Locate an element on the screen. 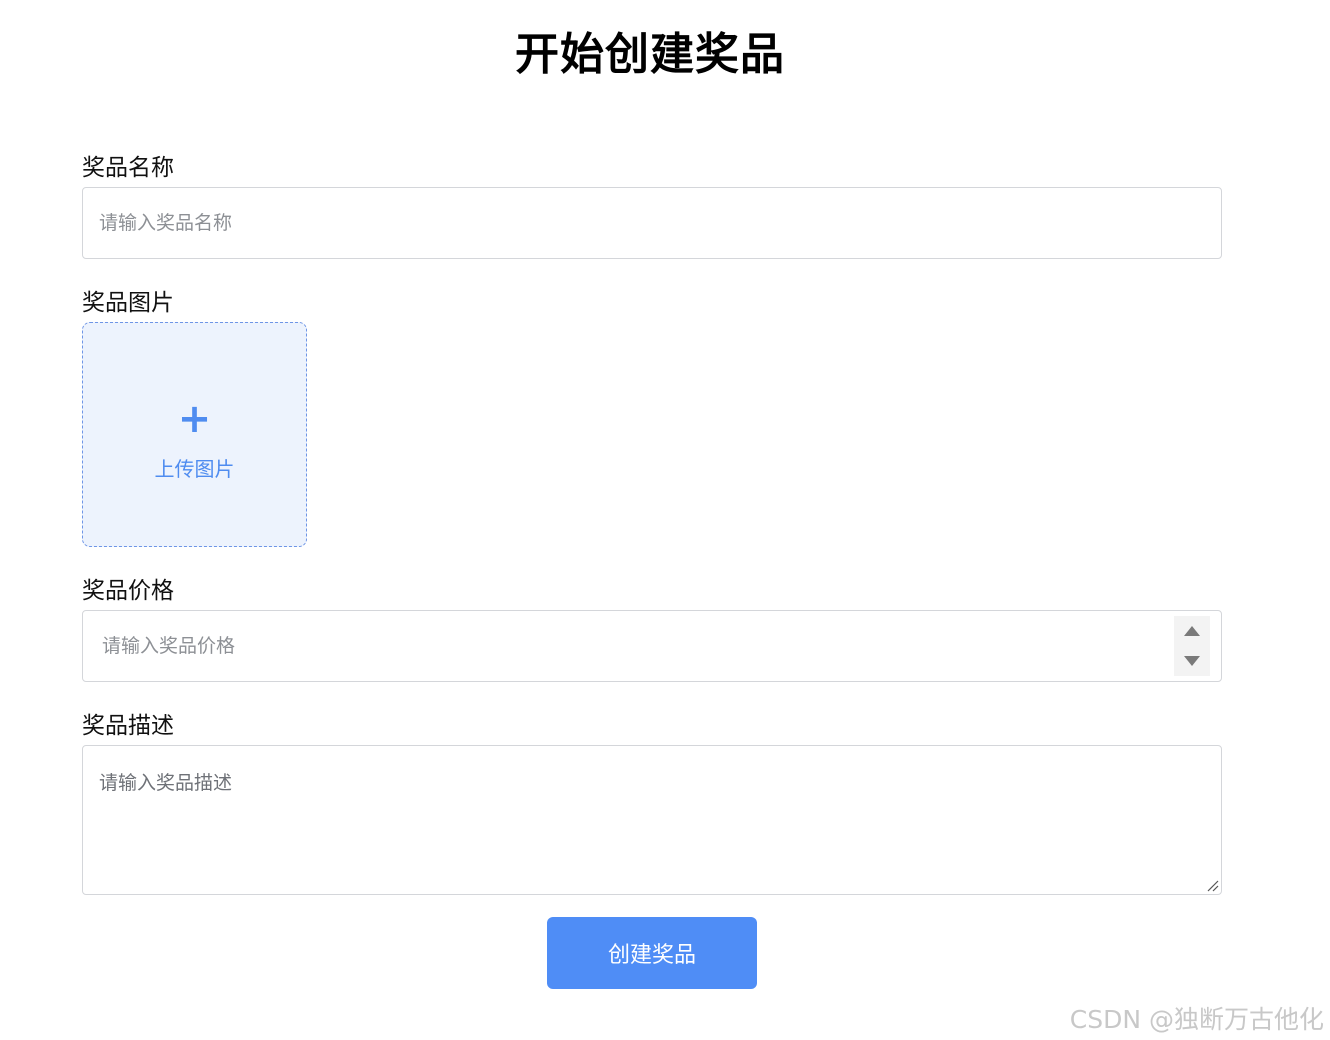 The height and width of the screenshot is (1040, 1330). page-title: 开始创建奖品 is located at coordinates (650, 54).